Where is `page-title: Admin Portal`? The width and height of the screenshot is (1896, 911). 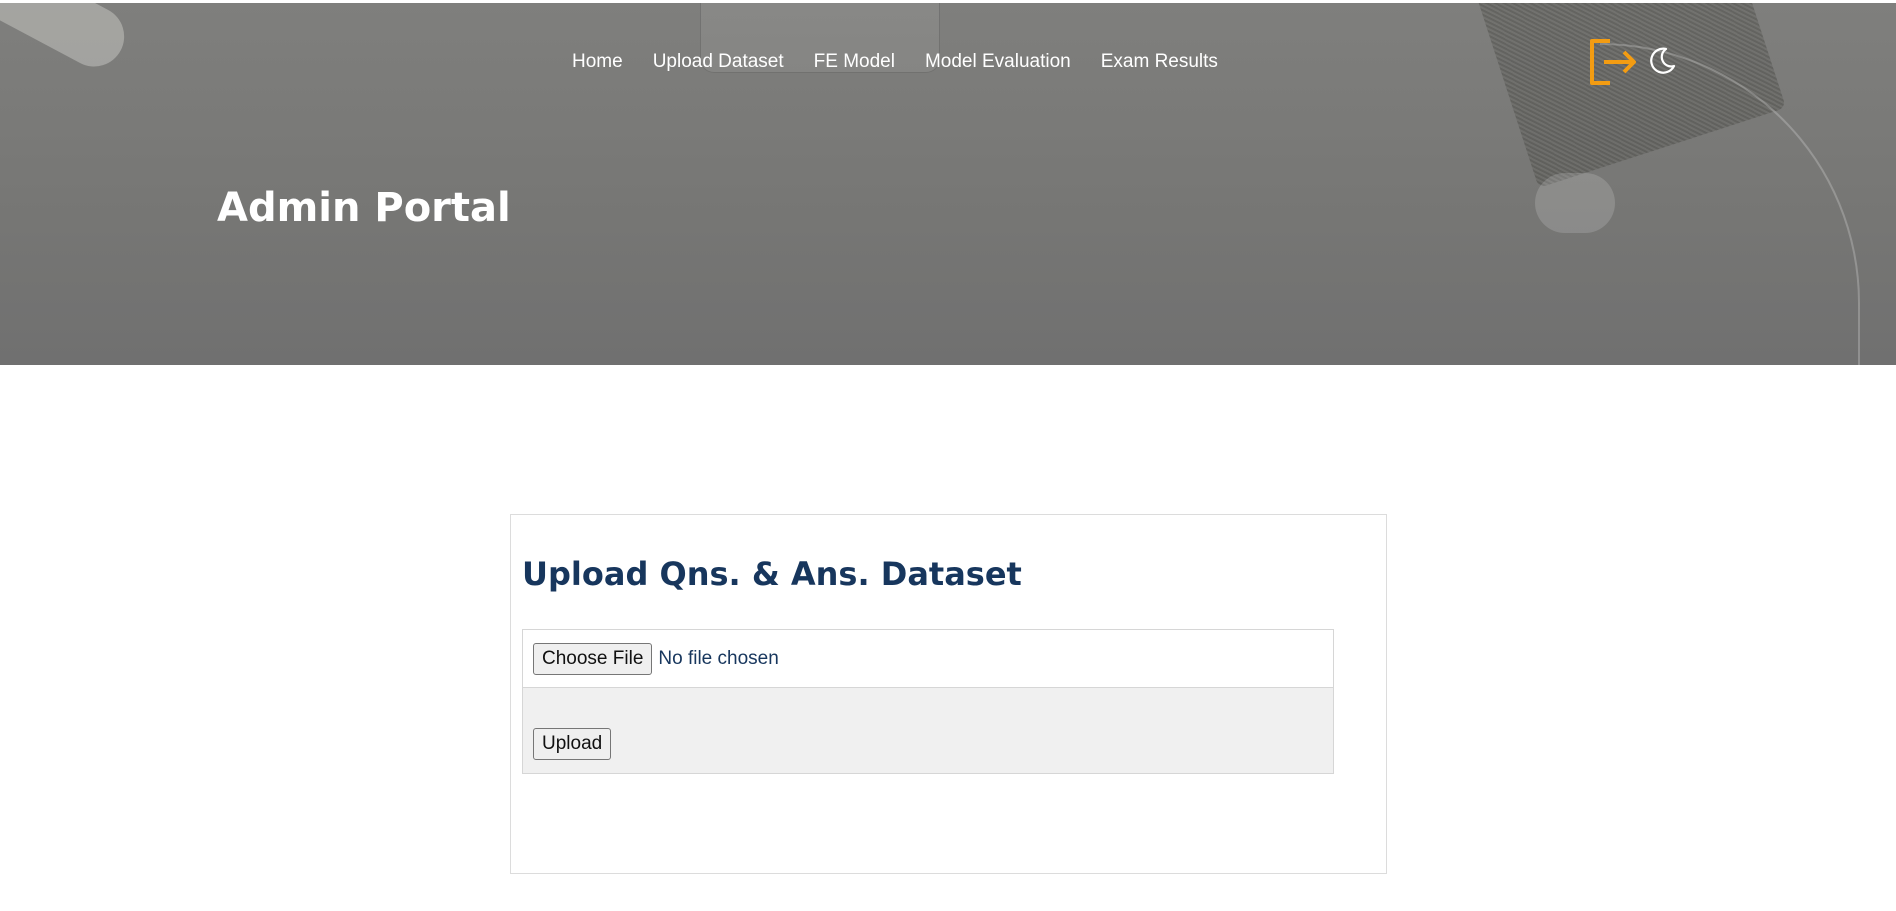 page-title: Admin Portal is located at coordinates (364, 208).